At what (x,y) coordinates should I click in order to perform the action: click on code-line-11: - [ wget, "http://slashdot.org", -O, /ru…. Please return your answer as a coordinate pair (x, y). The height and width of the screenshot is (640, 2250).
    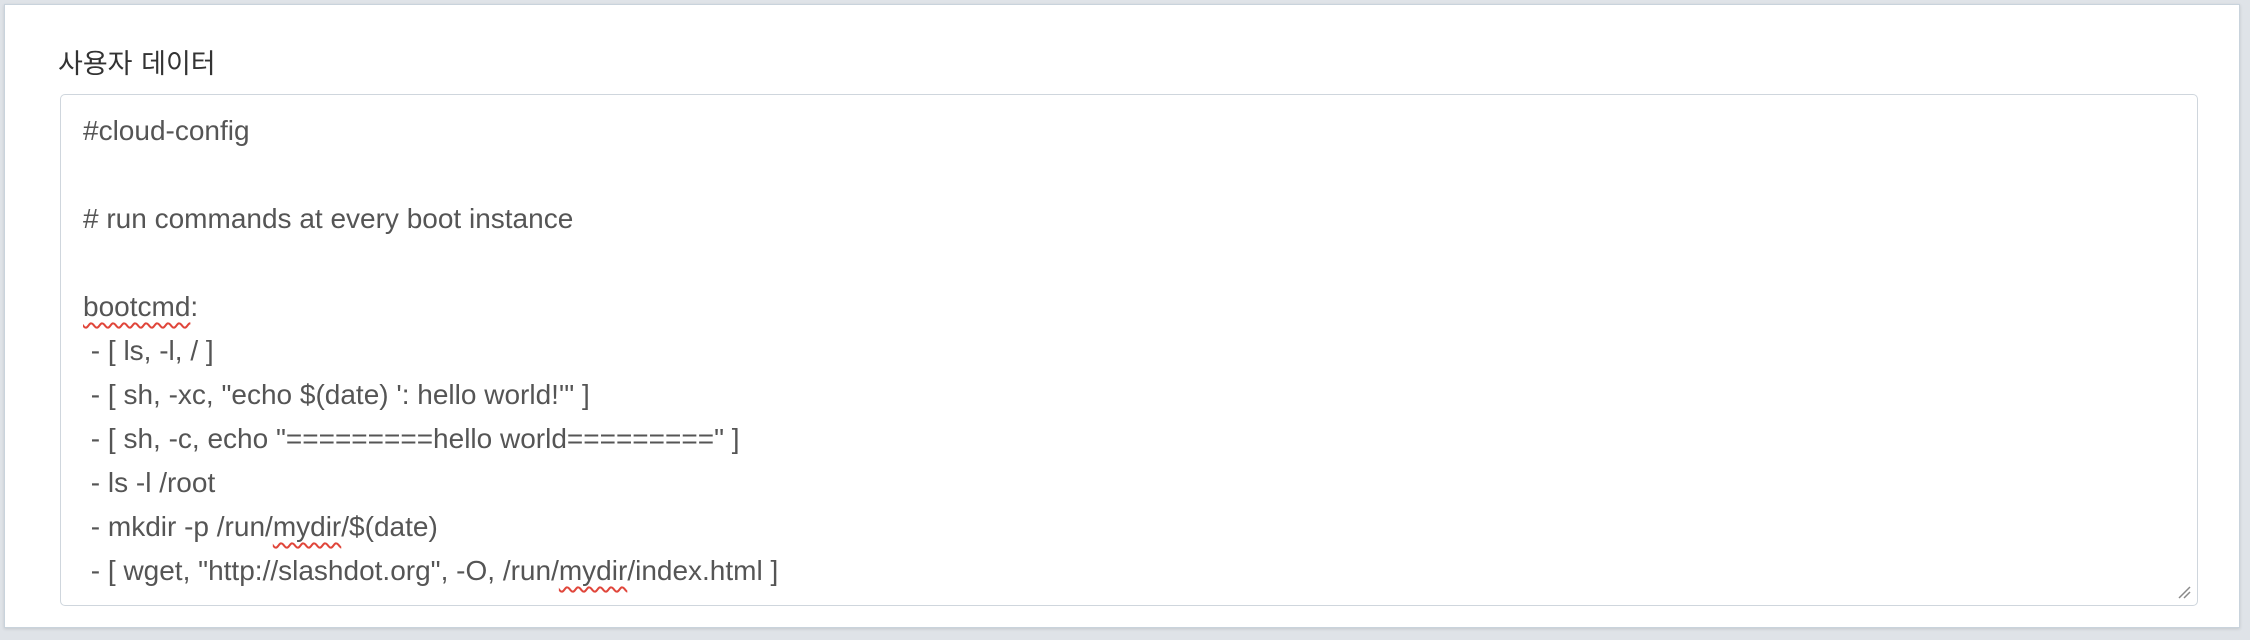
    Looking at the image, I should click on (431, 570).